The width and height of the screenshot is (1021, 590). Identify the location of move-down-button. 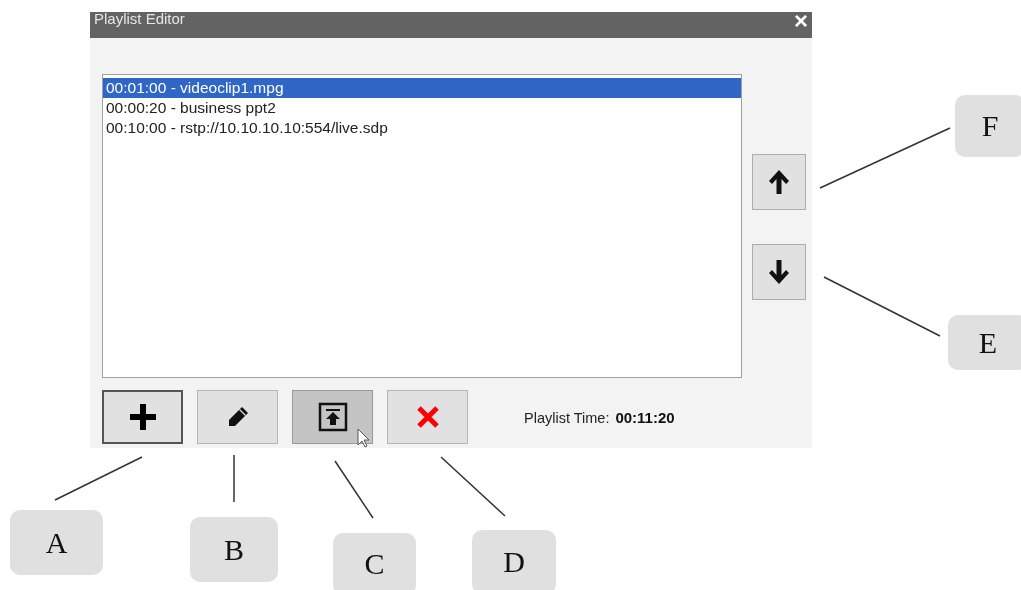
(779, 272).